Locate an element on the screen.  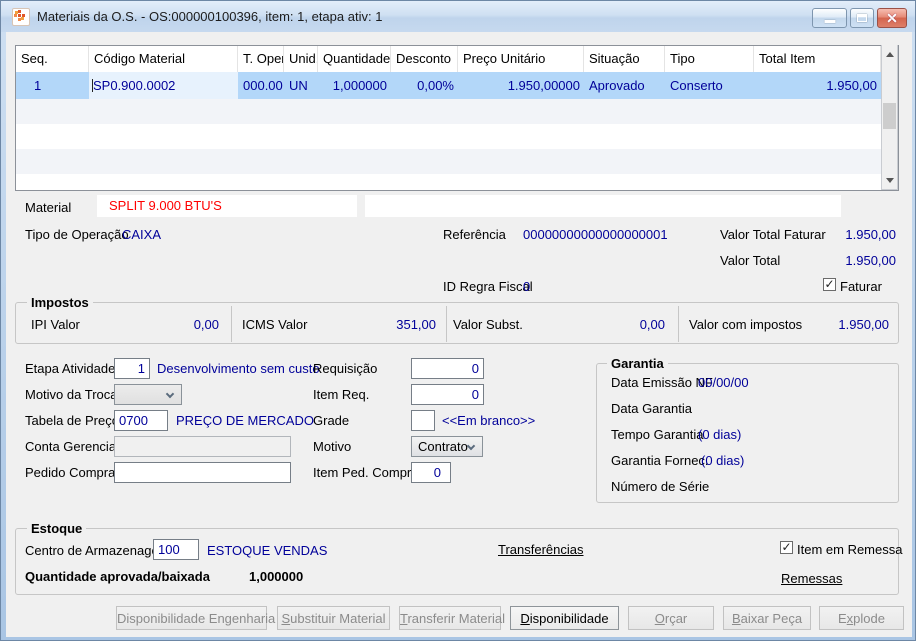
col-header-total-item: Total Item is located at coordinates (817, 59).